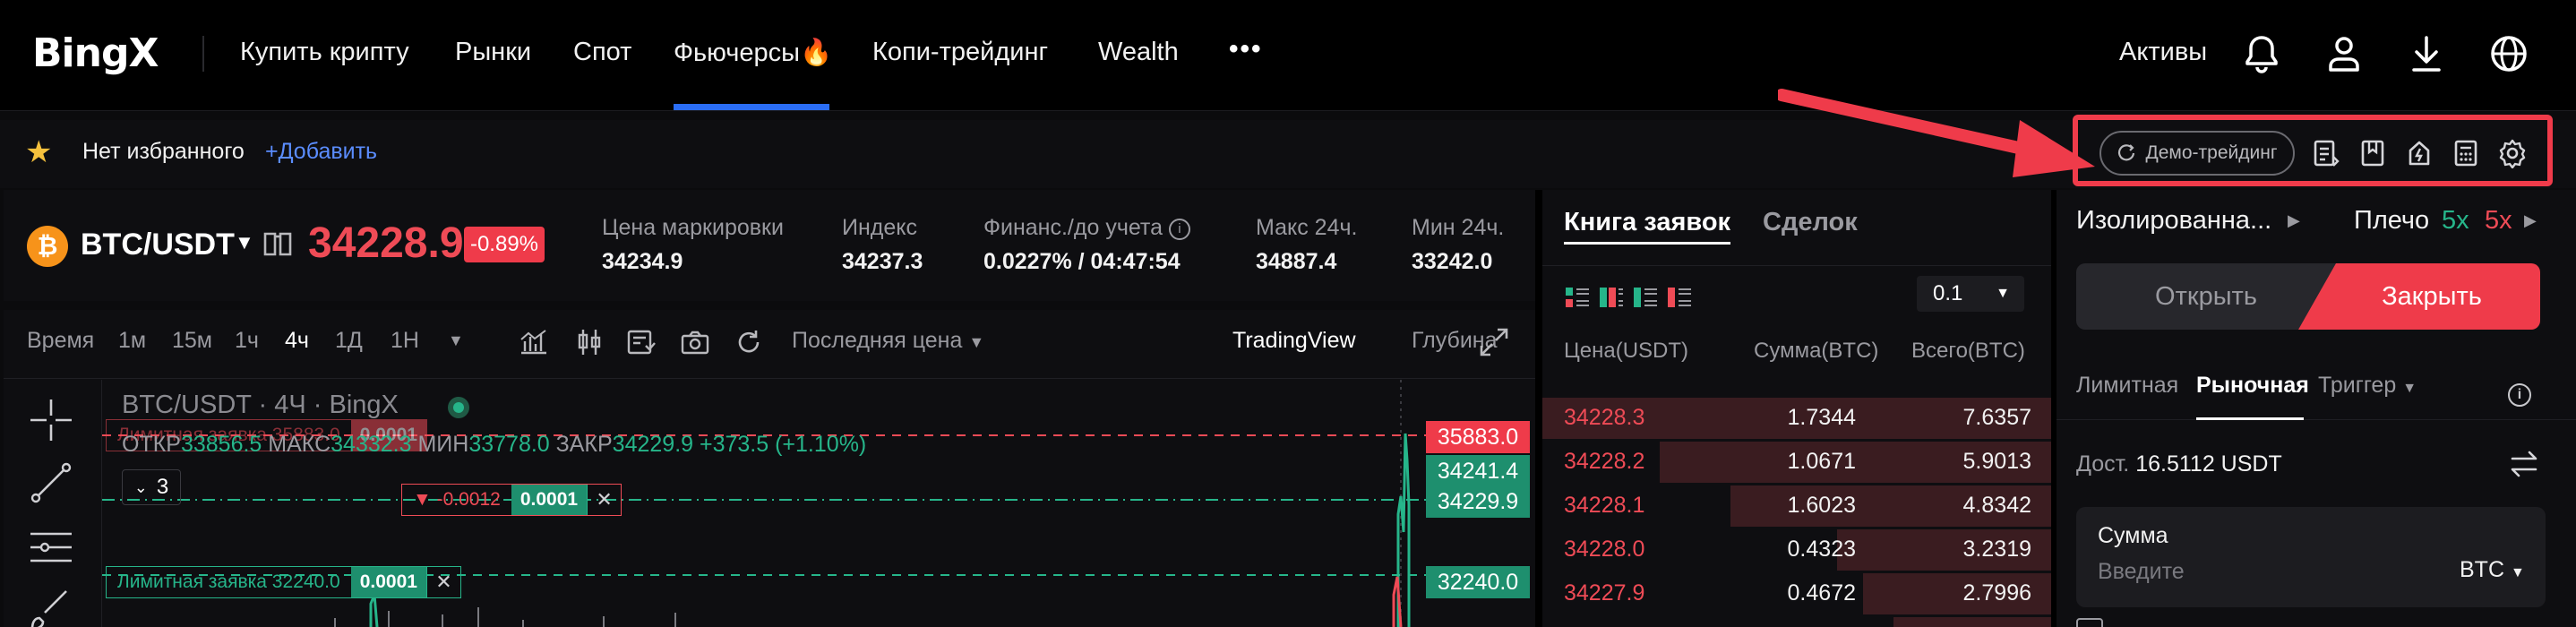  What do you see at coordinates (1821, 549) in the screenshot?
I see `ask-amount: 0.4323` at bounding box center [1821, 549].